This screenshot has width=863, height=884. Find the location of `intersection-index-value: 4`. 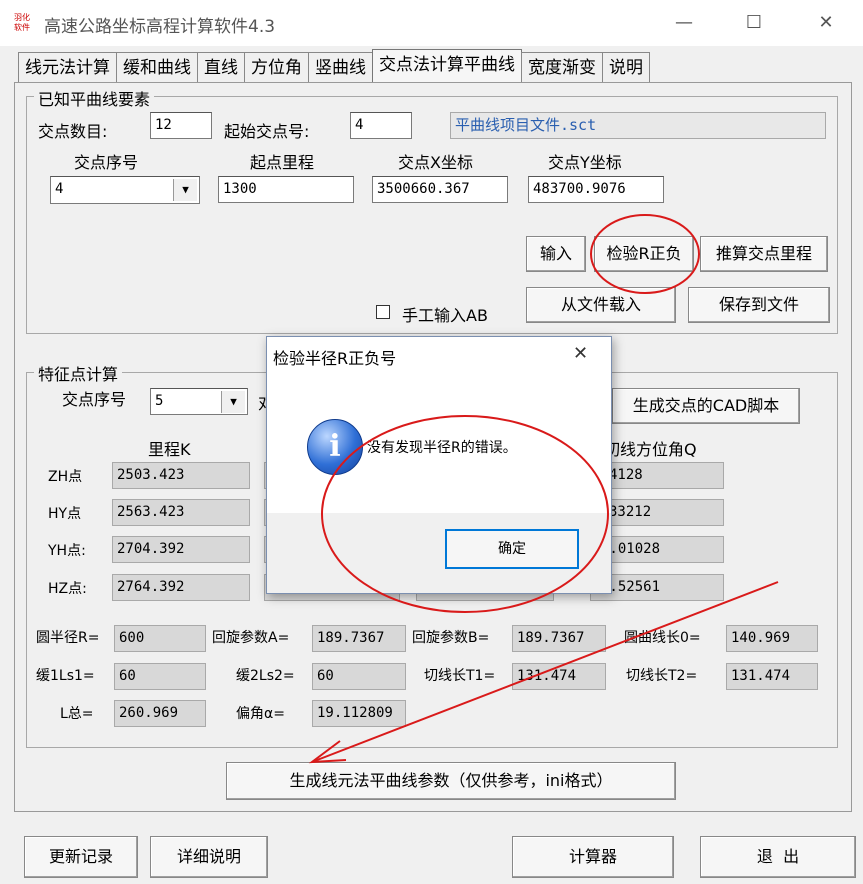

intersection-index-value: 4 is located at coordinates (59, 189).